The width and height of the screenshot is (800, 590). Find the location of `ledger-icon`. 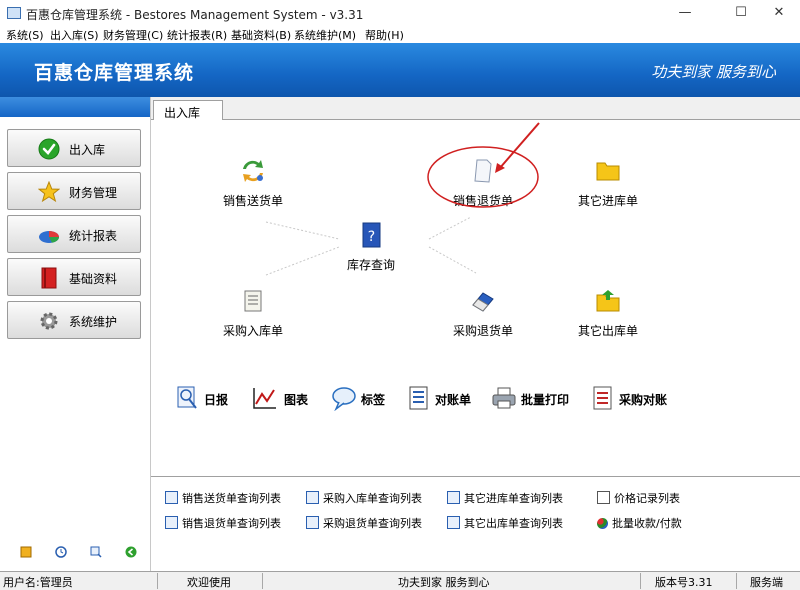

ledger-icon is located at coordinates (418, 398).